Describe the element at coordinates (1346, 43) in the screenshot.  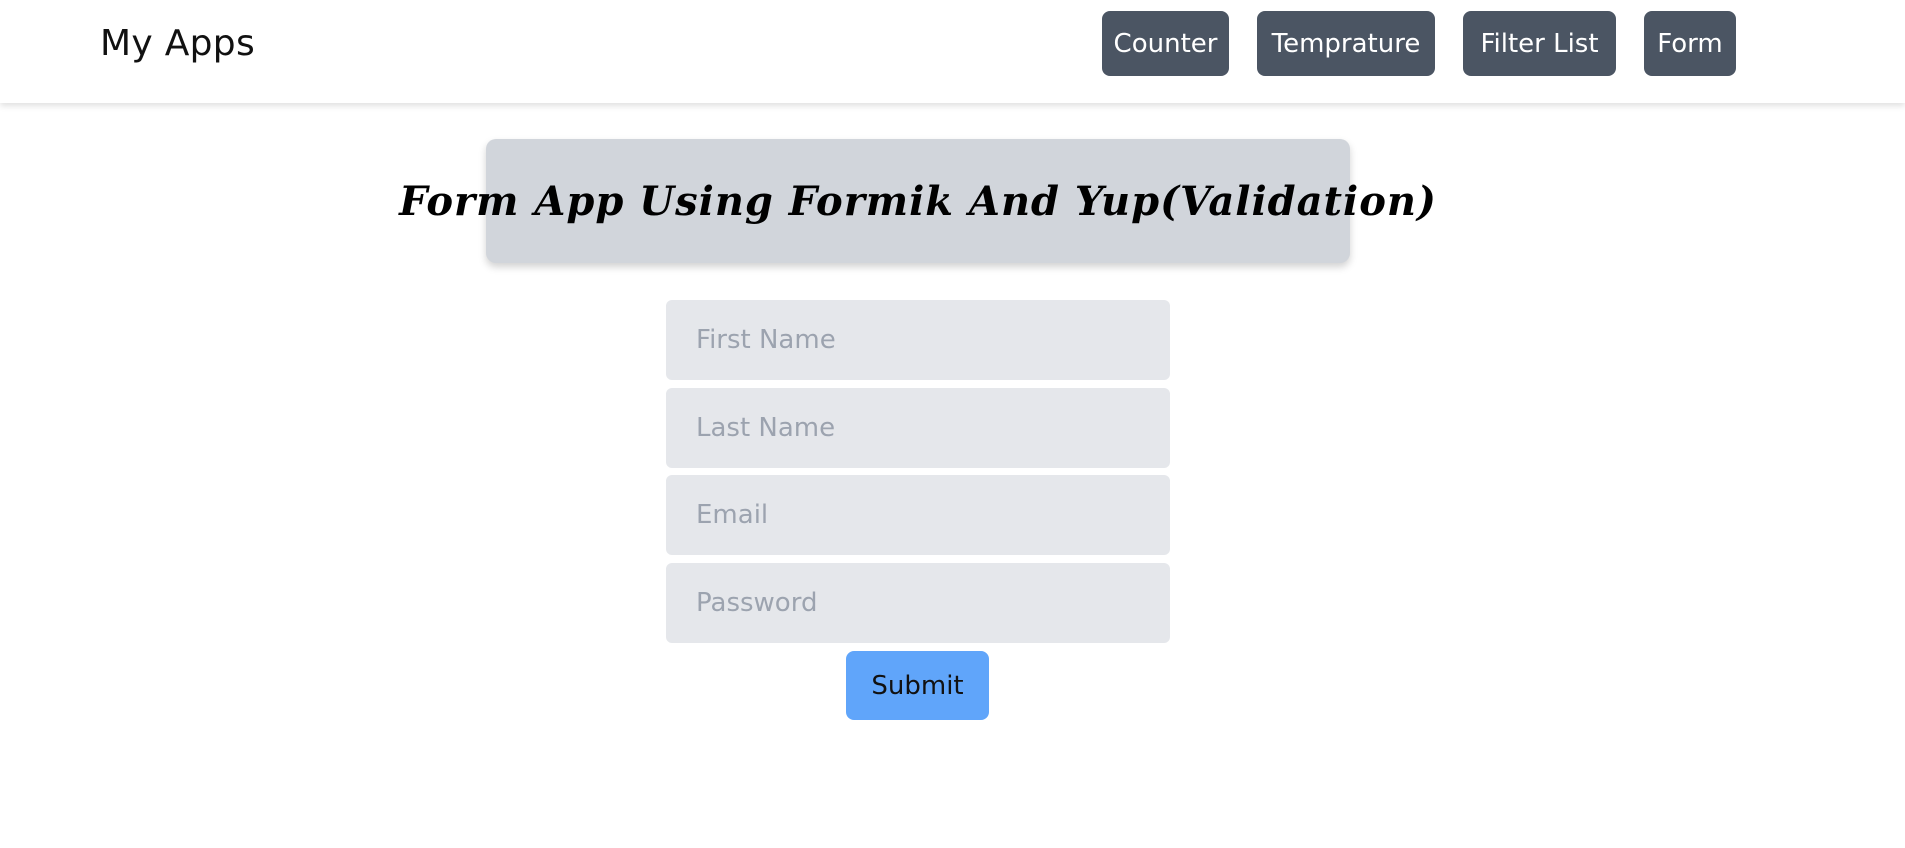
I see `nav-temprature-button: Temprature` at that location.